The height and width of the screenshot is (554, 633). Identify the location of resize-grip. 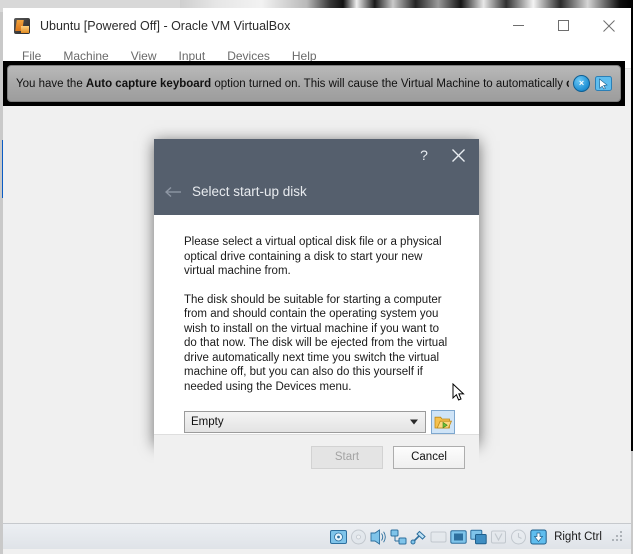
(617, 536).